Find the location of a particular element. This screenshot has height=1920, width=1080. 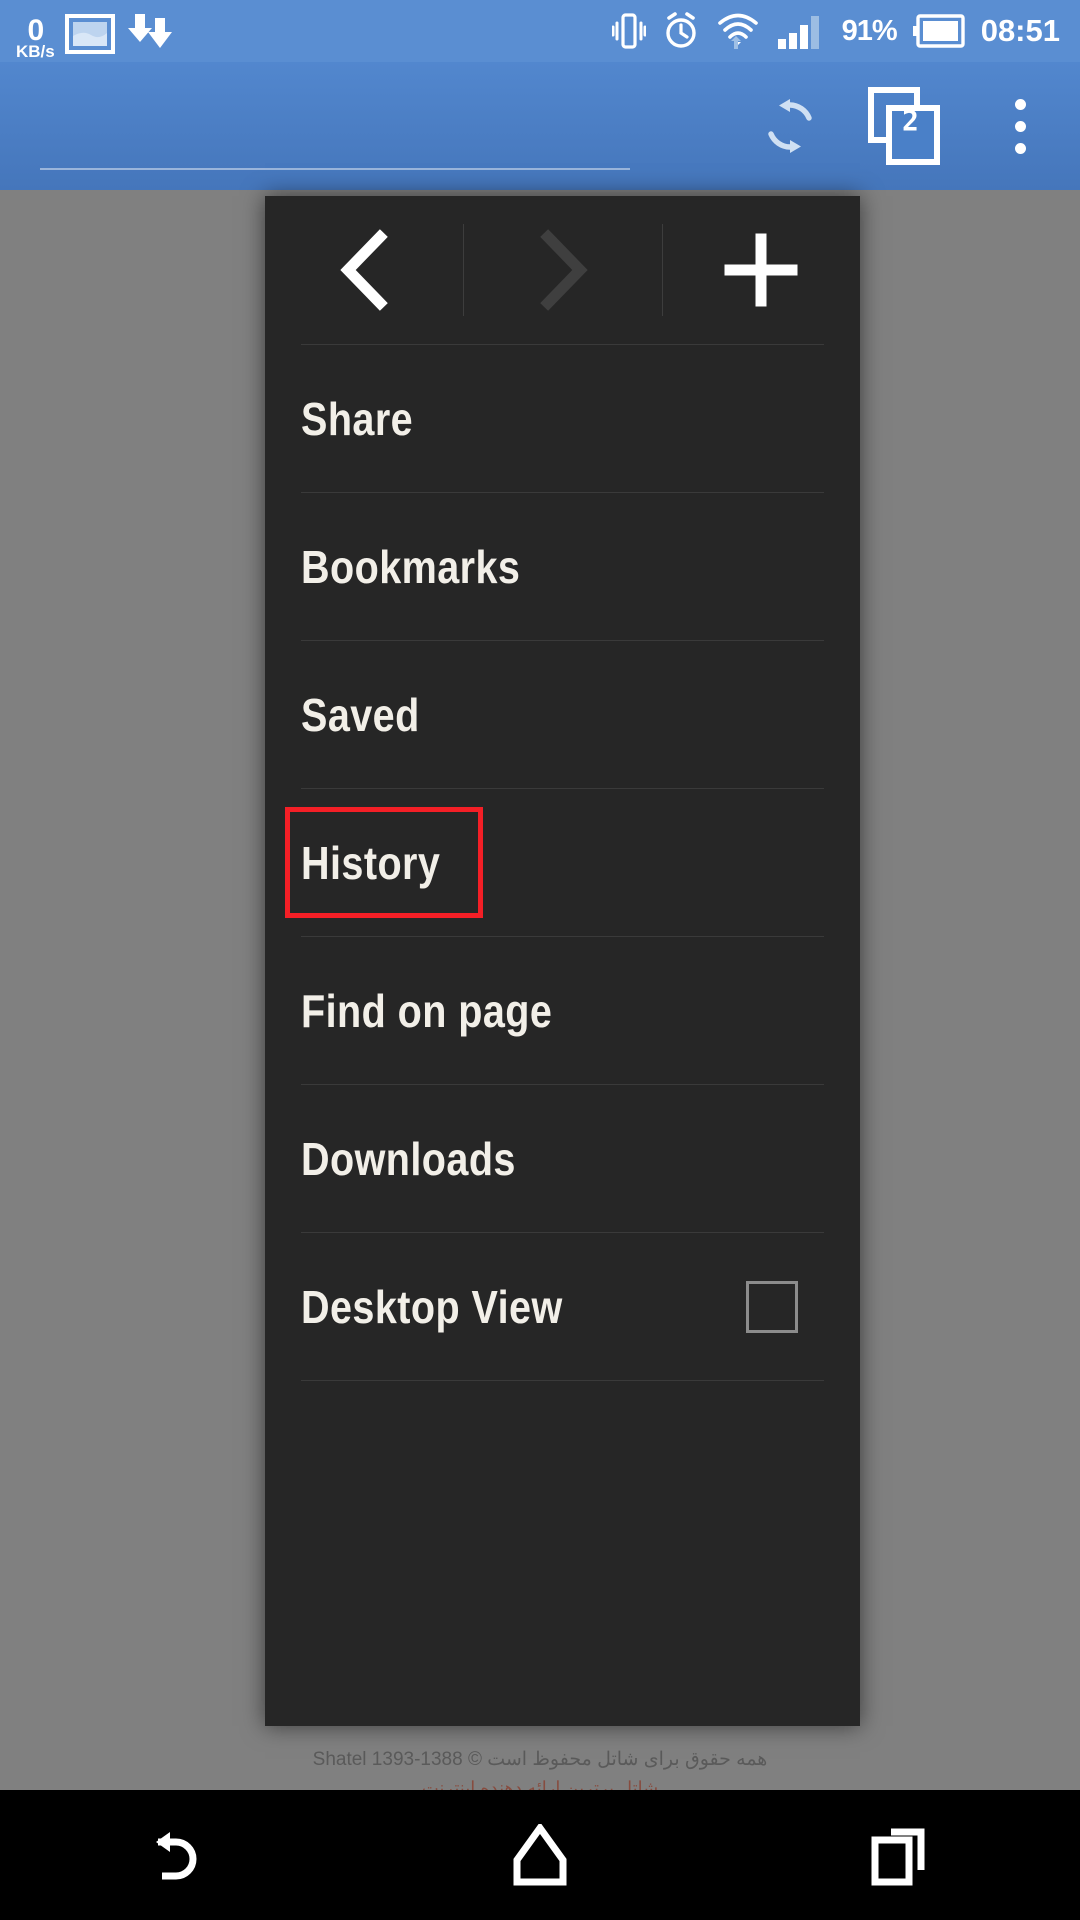

tab-switcher-button: 2 is located at coordinates (905, 126).